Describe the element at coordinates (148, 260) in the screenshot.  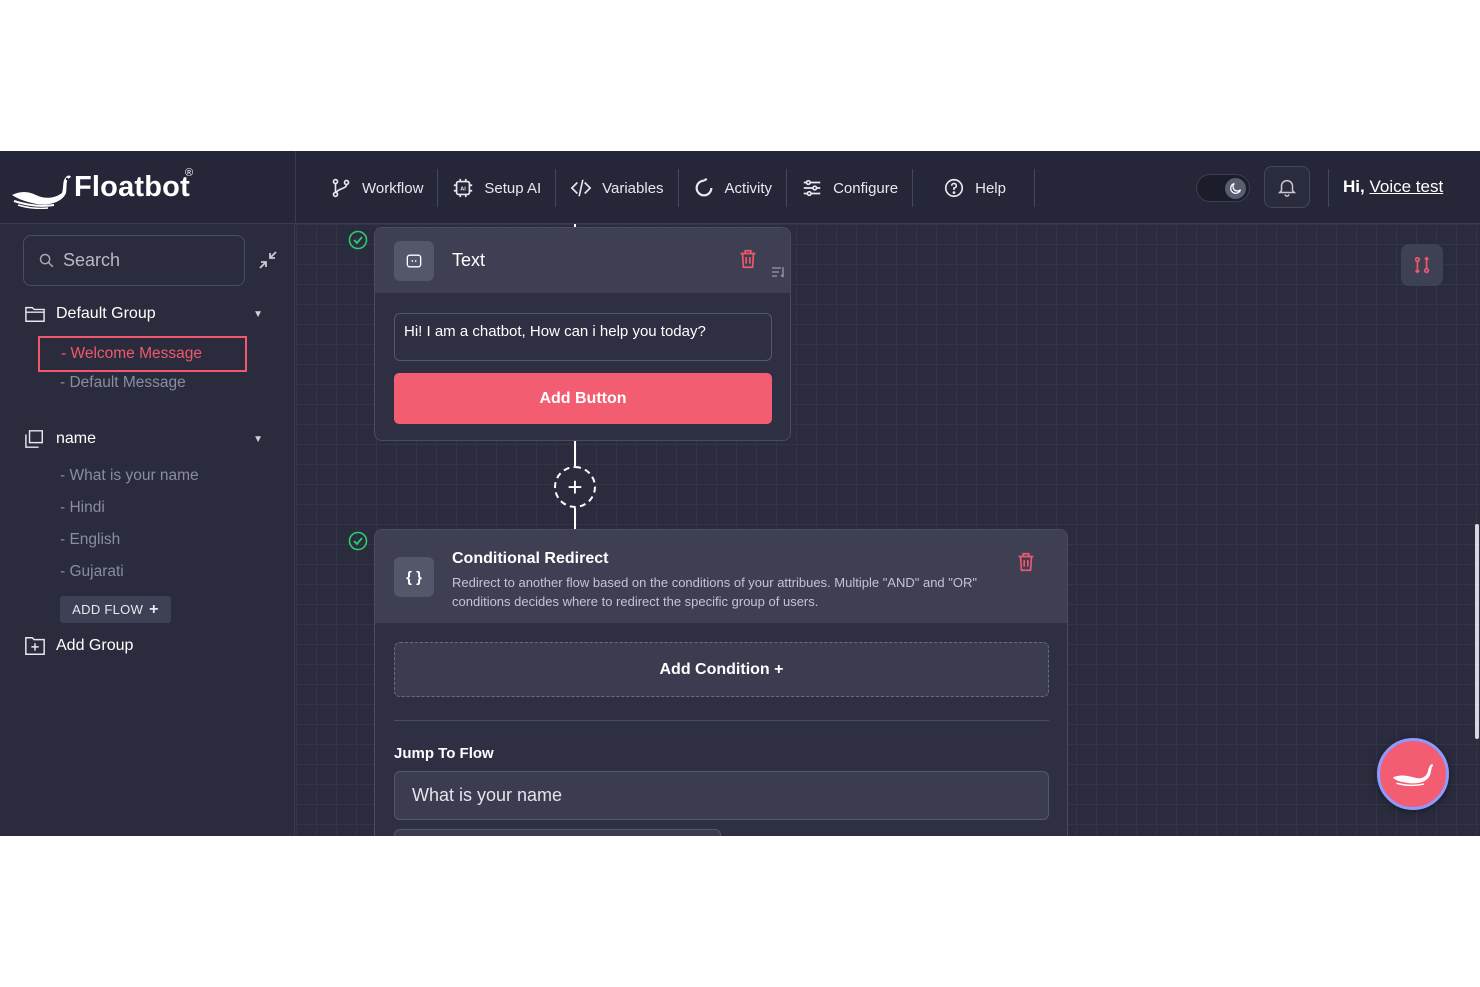
I see `search-input` at that location.